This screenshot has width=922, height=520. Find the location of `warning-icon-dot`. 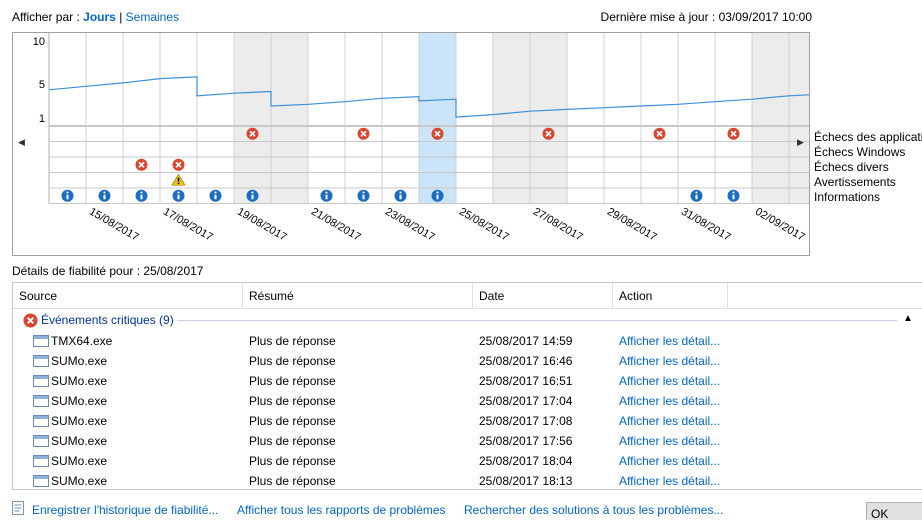

warning-icon-dot is located at coordinates (178, 183).